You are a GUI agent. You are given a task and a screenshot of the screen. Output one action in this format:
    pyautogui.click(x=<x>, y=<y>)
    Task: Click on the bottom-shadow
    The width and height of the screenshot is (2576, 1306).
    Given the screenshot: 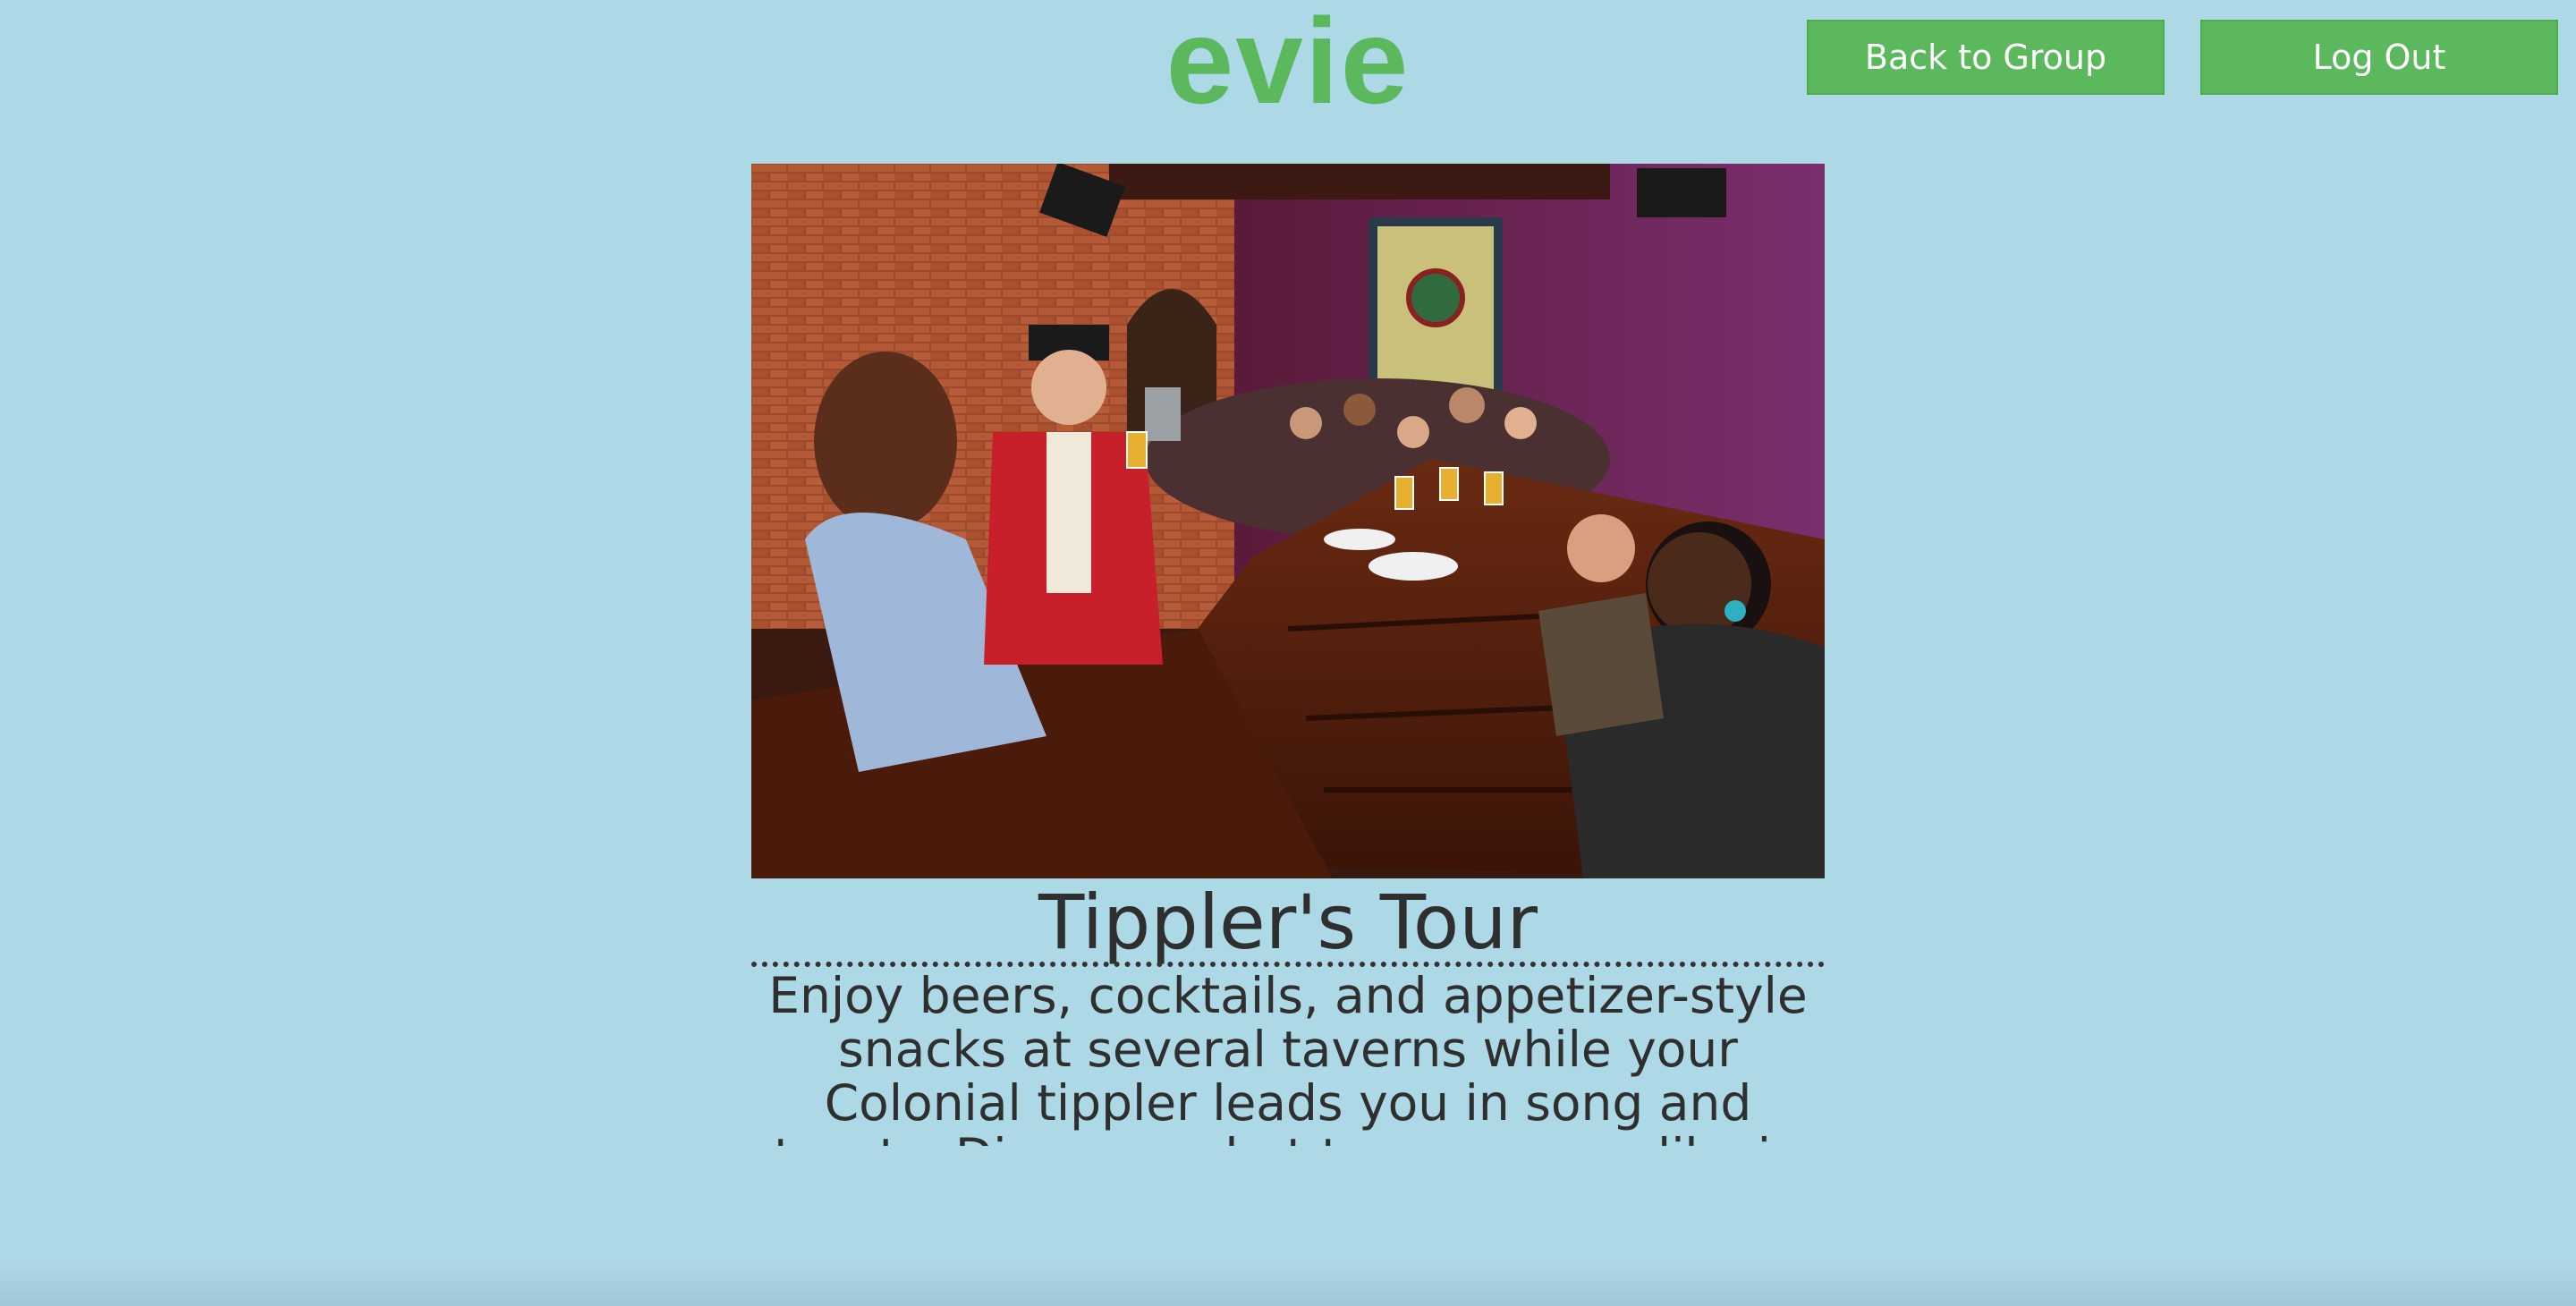 What is the action you would take?
    pyautogui.click(x=1288, y=1284)
    